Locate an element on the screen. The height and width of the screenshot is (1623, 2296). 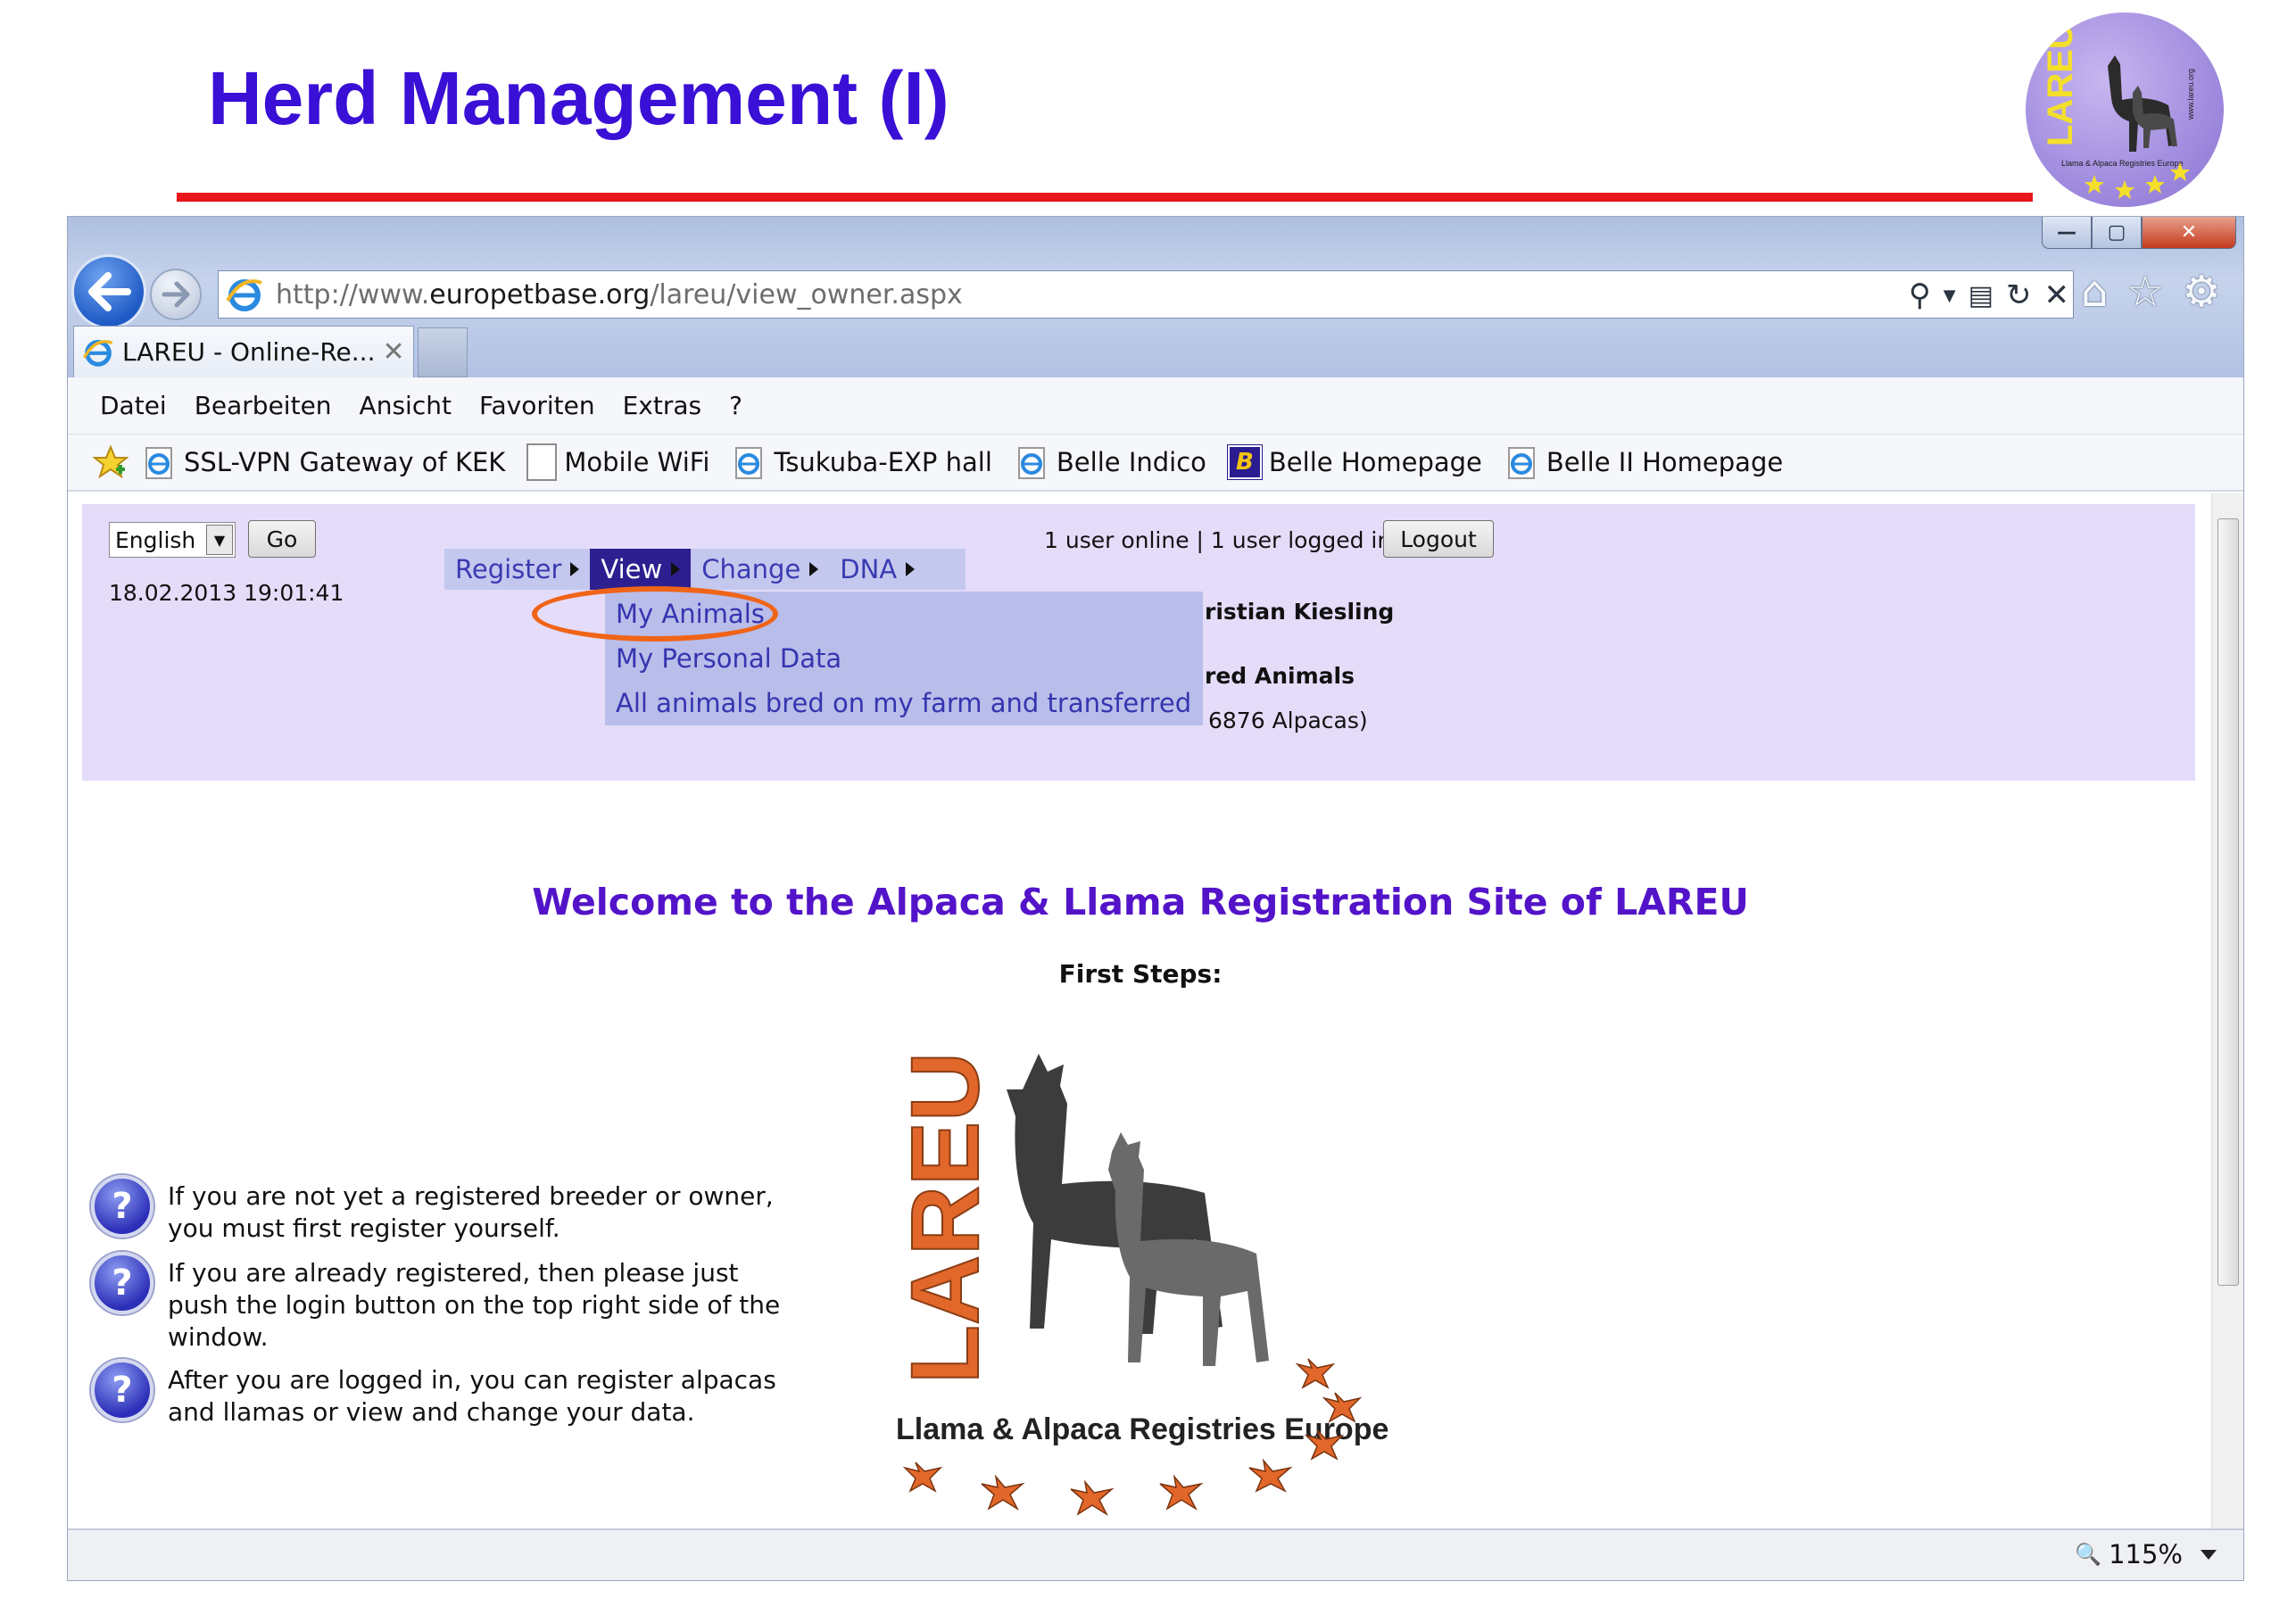
scroll-thumb is located at coordinates (2228, 902).